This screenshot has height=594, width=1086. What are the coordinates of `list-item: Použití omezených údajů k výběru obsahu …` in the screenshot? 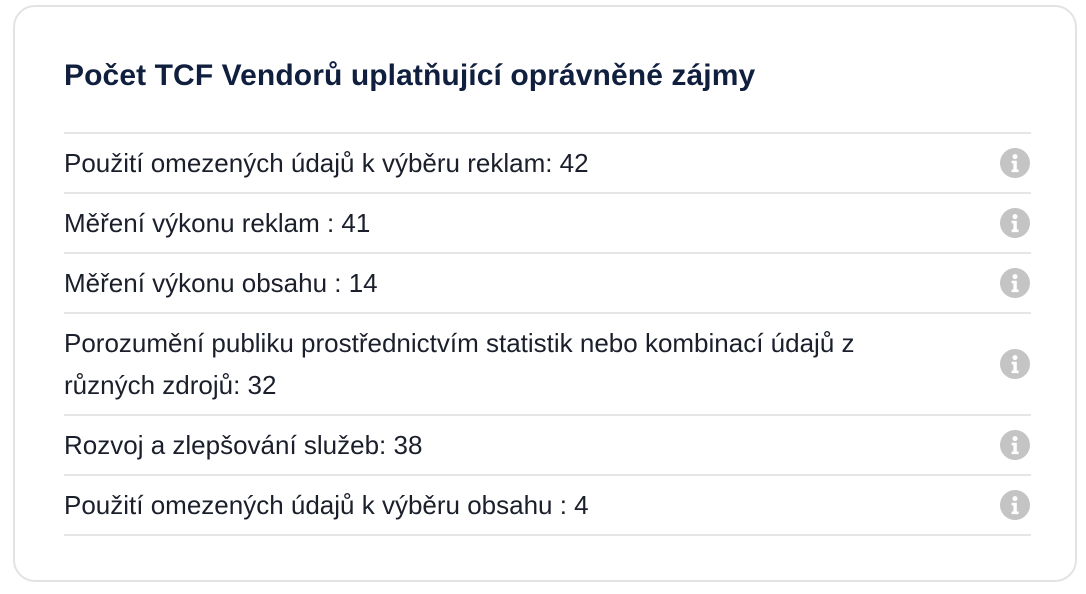 It's located at (547, 506).